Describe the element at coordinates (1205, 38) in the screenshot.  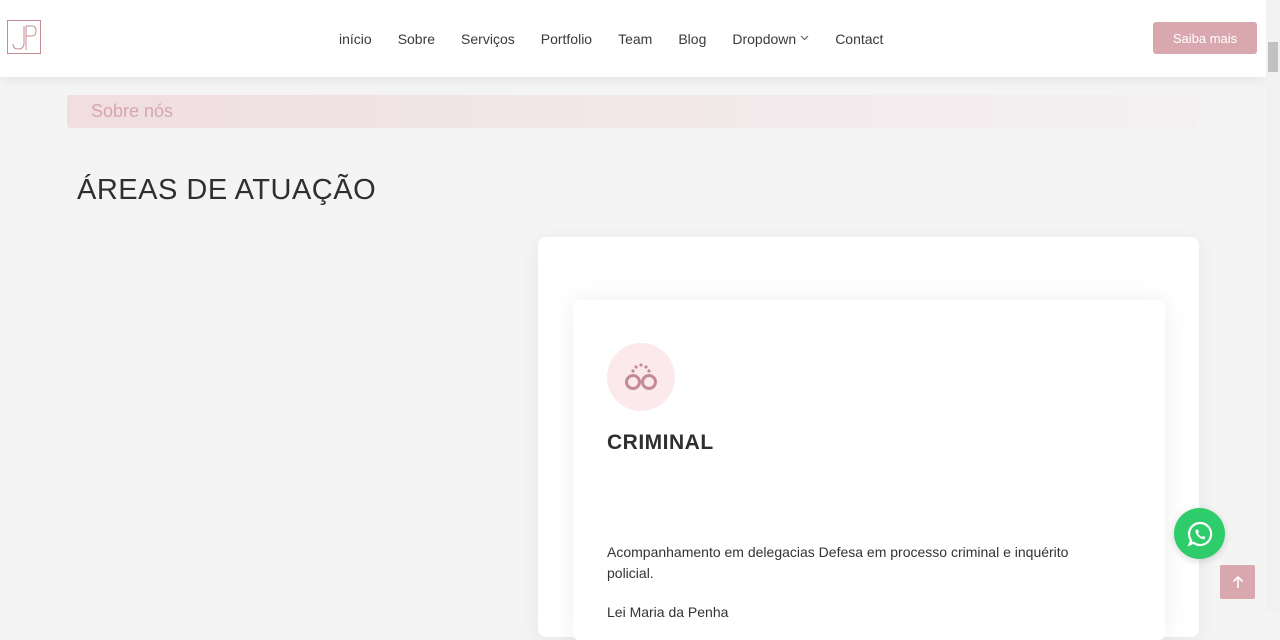
I see `saiba-mais-button: Saiba mais` at that location.